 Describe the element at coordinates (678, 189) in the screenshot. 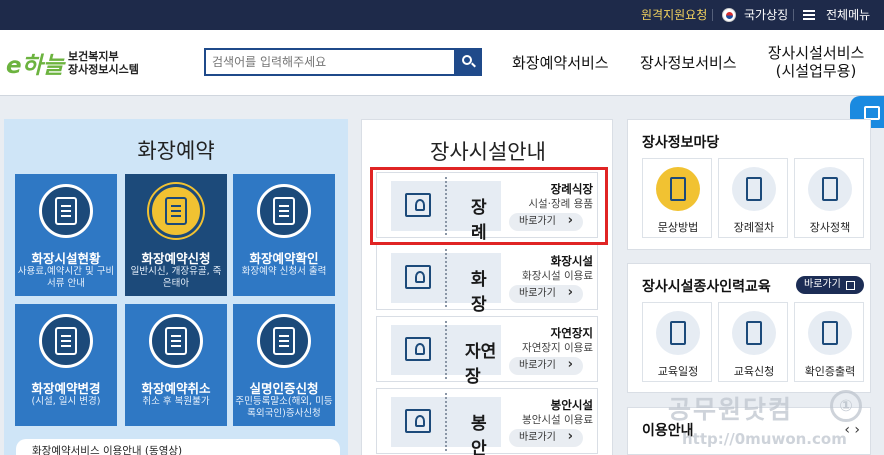

I see `lantern-icon` at that location.